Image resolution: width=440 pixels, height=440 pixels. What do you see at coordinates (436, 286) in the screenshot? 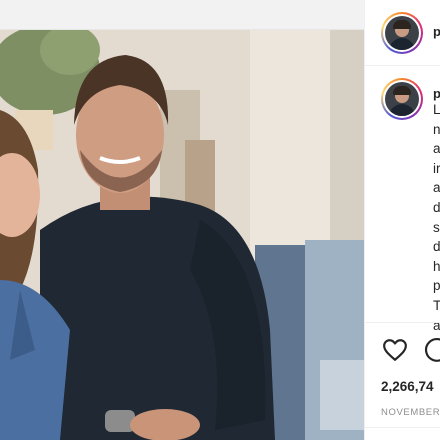
I see `caption-line: p` at bounding box center [436, 286].